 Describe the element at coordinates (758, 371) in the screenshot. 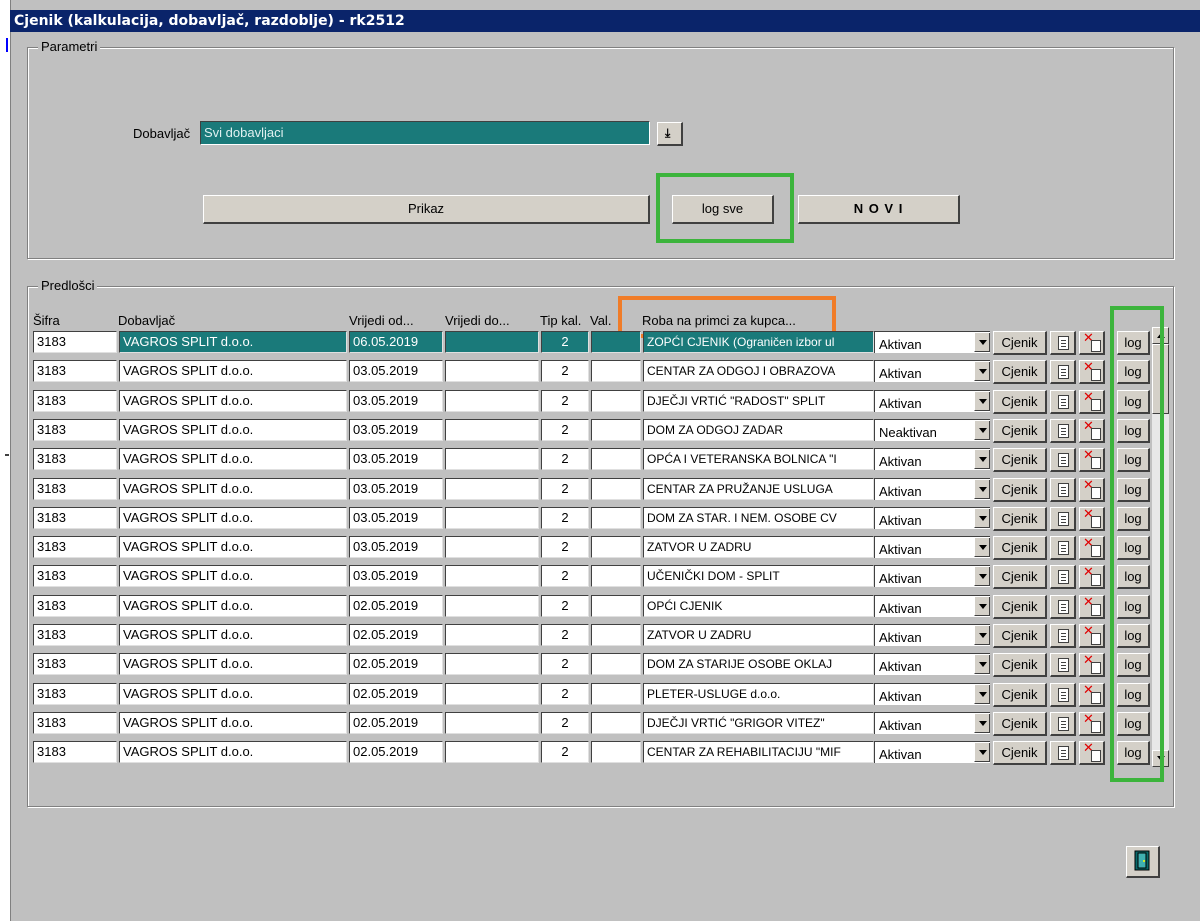

I see `cell-roba: CENTAR ZA ODGOJ I OBRAZOVA` at that location.